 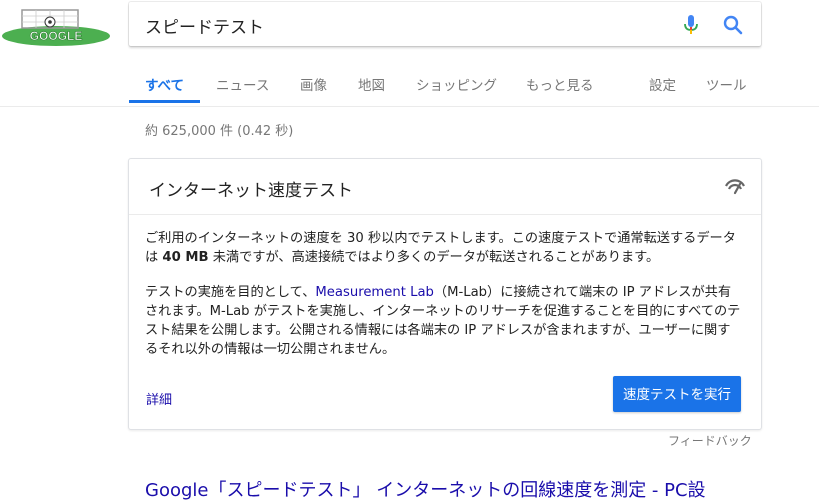 What do you see at coordinates (230, 292) in the screenshot?
I see `privacy-text-a: テストの実施を目的として、` at bounding box center [230, 292].